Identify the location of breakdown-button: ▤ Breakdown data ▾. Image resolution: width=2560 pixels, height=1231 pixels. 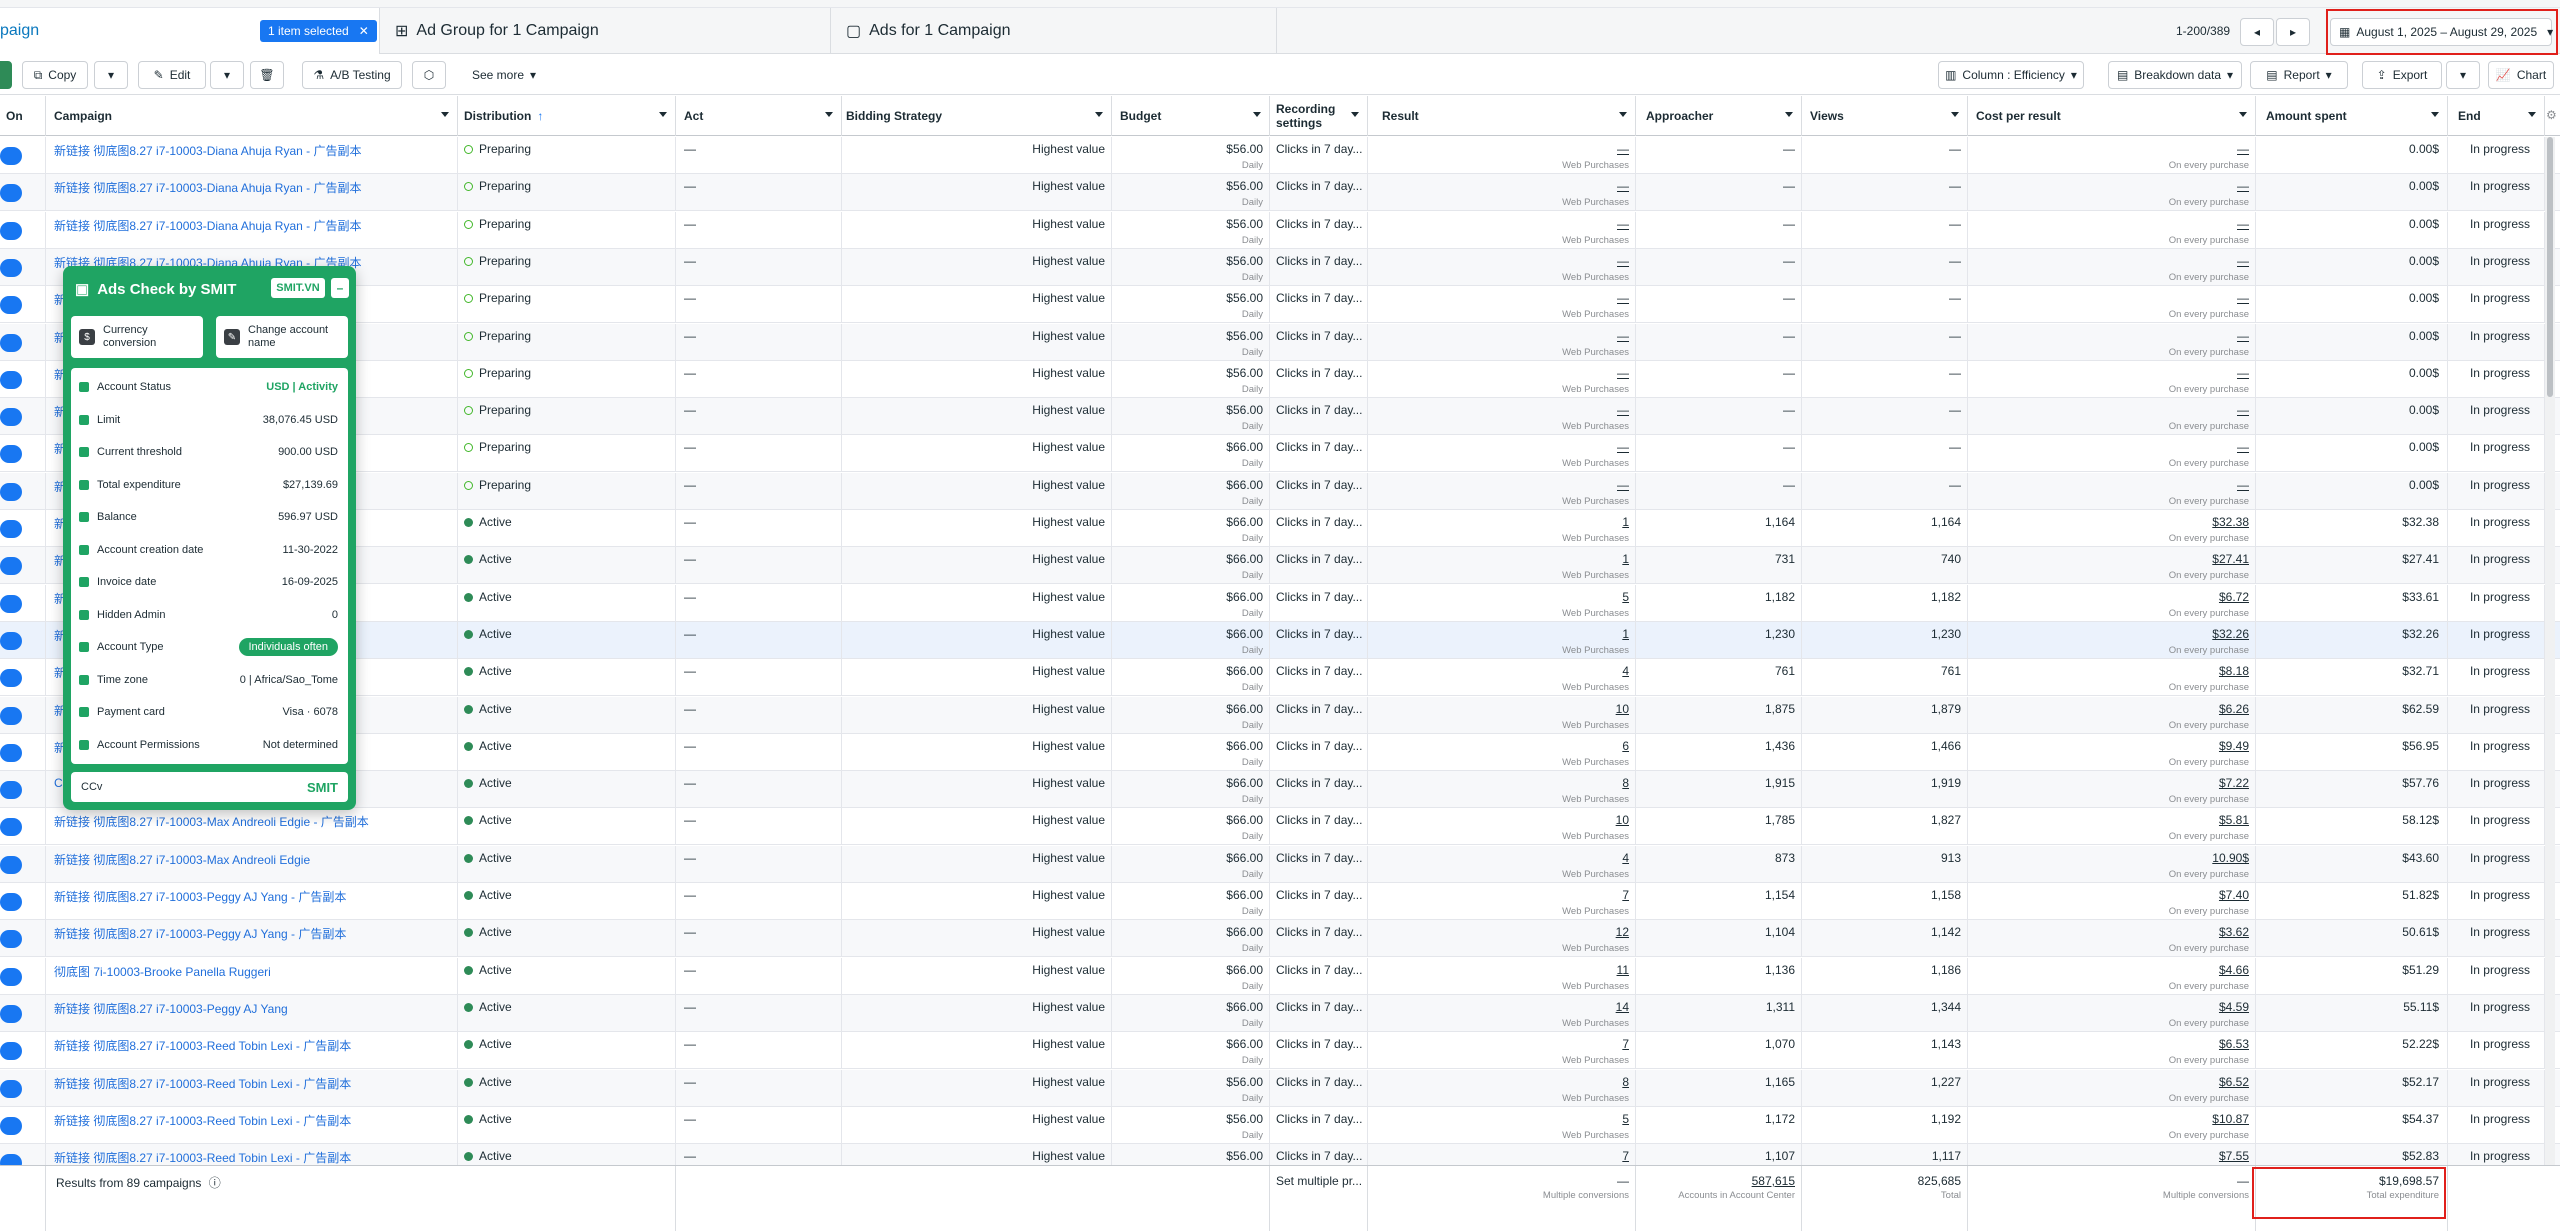
(2175, 75).